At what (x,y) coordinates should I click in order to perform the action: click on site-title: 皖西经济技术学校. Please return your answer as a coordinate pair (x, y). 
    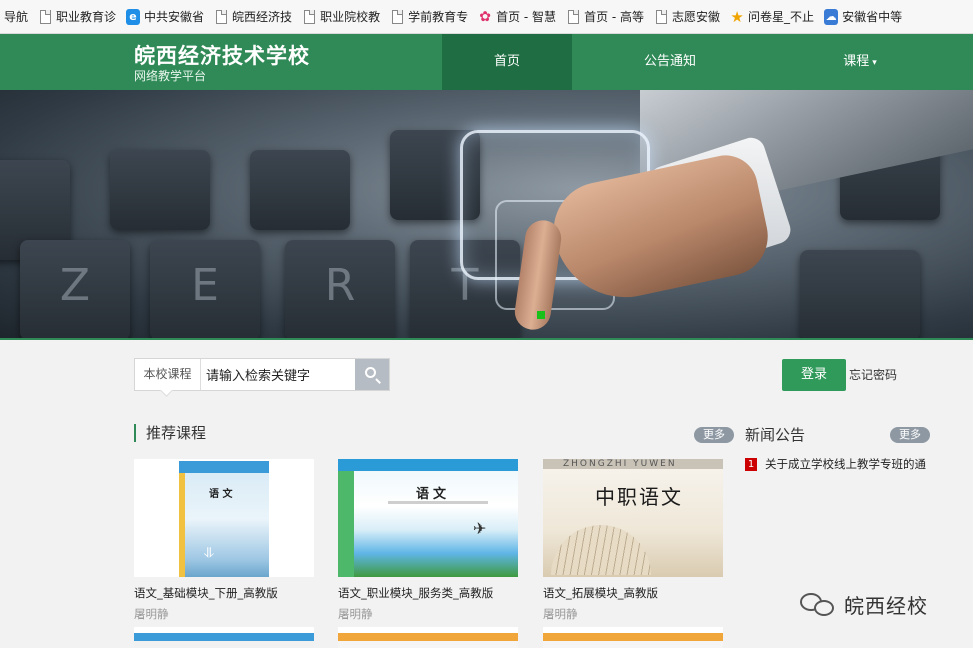
    Looking at the image, I should click on (222, 55).